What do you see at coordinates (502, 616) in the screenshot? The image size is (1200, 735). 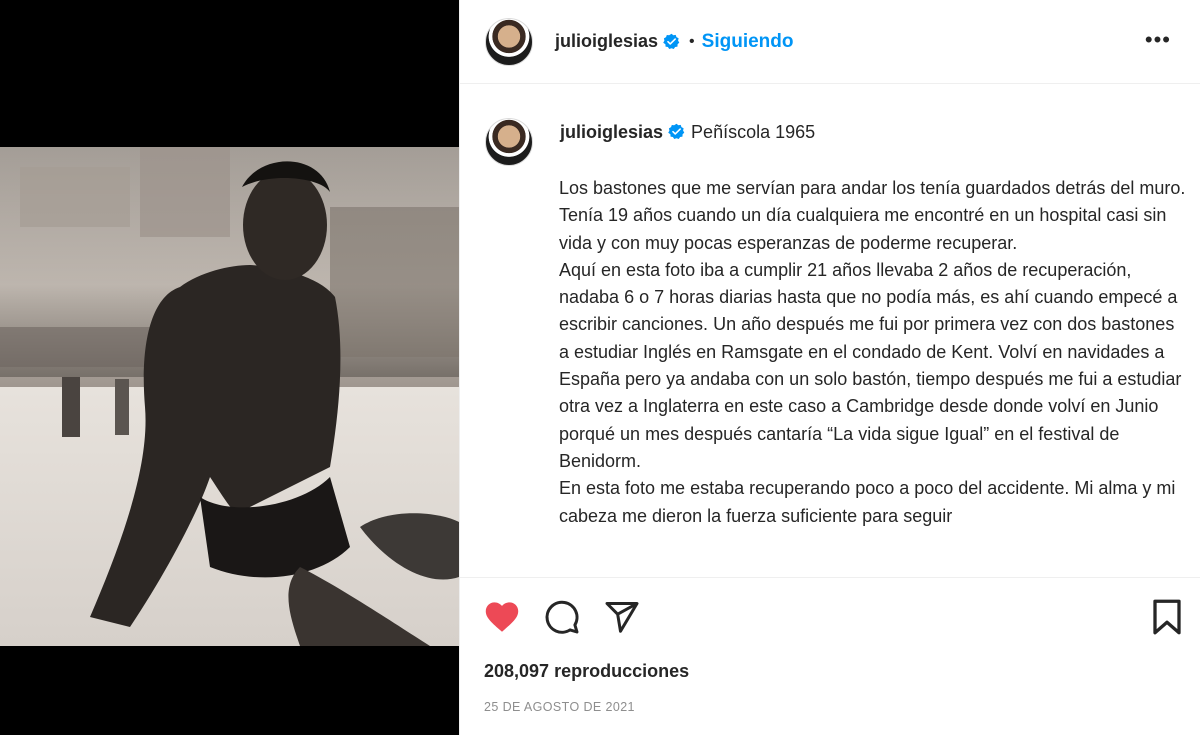 I see `heart-icon` at bounding box center [502, 616].